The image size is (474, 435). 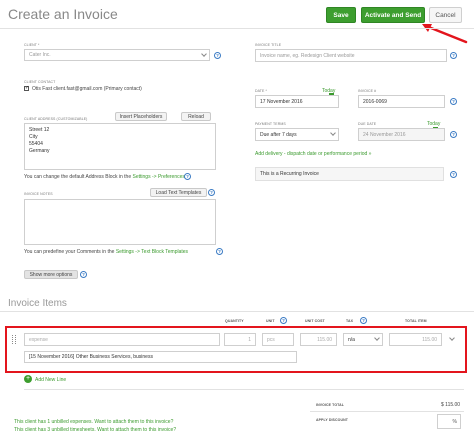 What do you see at coordinates (449, 421) in the screenshot?
I see `discount-input: %` at bounding box center [449, 421].